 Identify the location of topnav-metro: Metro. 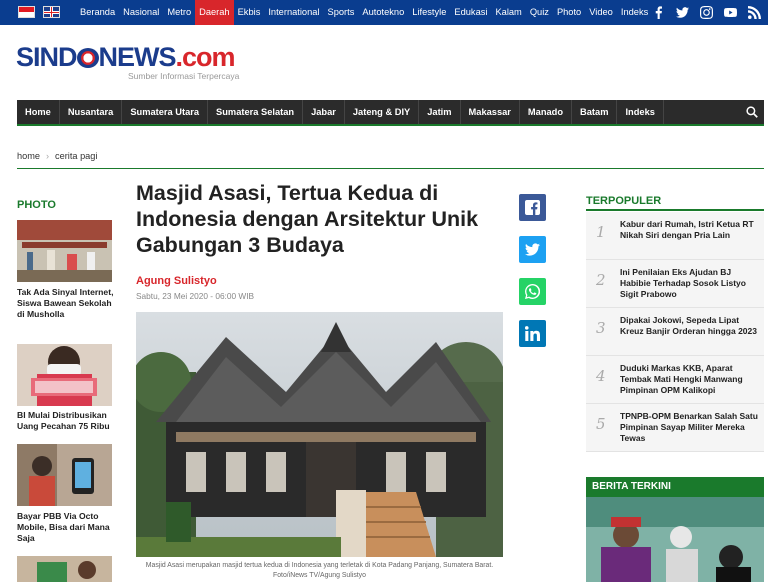
(179, 12).